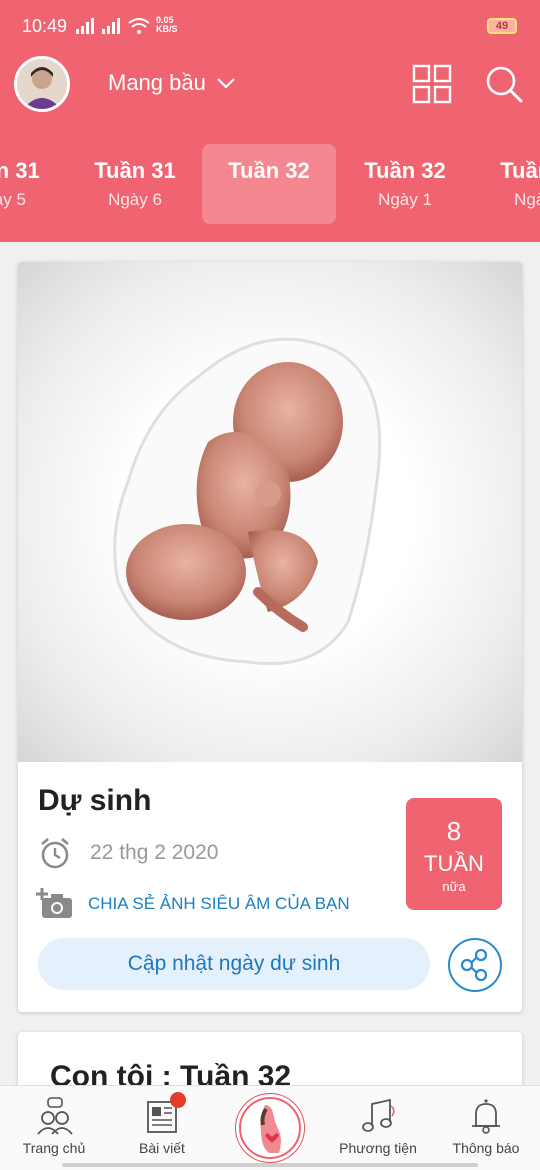 This screenshot has height=1170, width=540. I want to click on update-due-date-button: Cập nhật ngày dự sinh, so click(234, 964).